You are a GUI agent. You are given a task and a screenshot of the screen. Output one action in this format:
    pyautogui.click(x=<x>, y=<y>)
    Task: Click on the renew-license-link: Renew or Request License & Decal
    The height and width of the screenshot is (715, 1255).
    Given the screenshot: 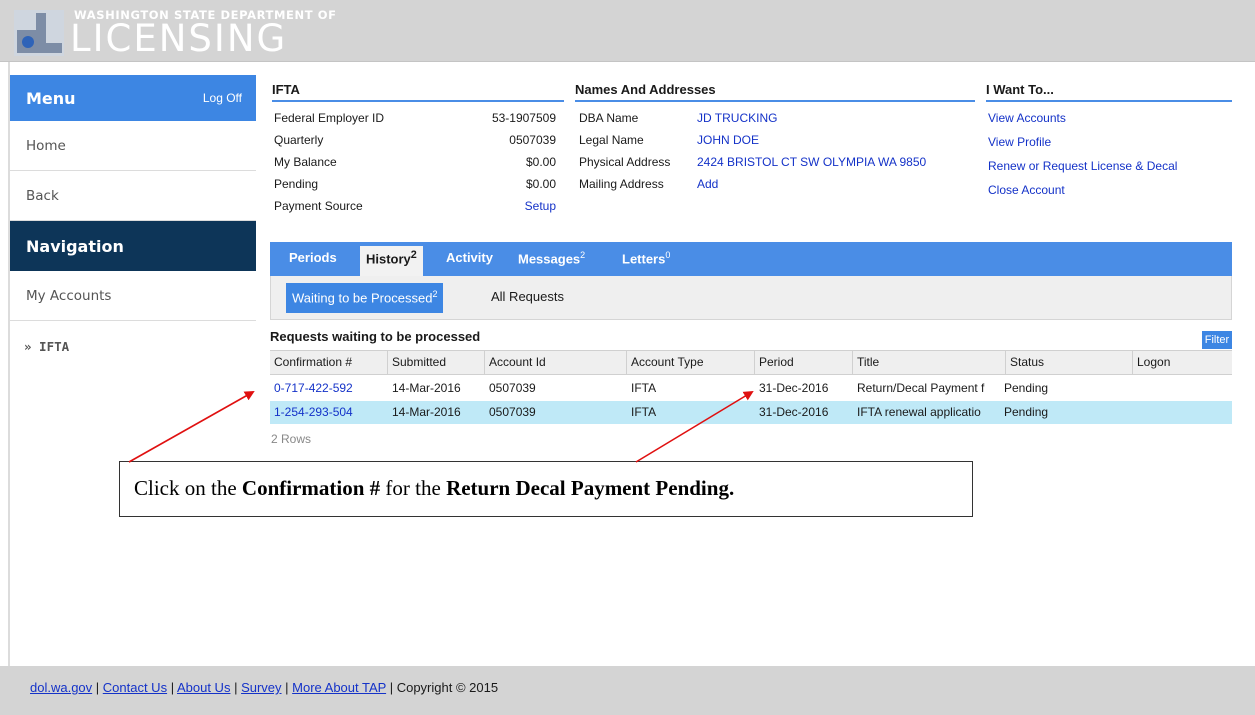 What is the action you would take?
    pyautogui.click(x=1110, y=166)
    